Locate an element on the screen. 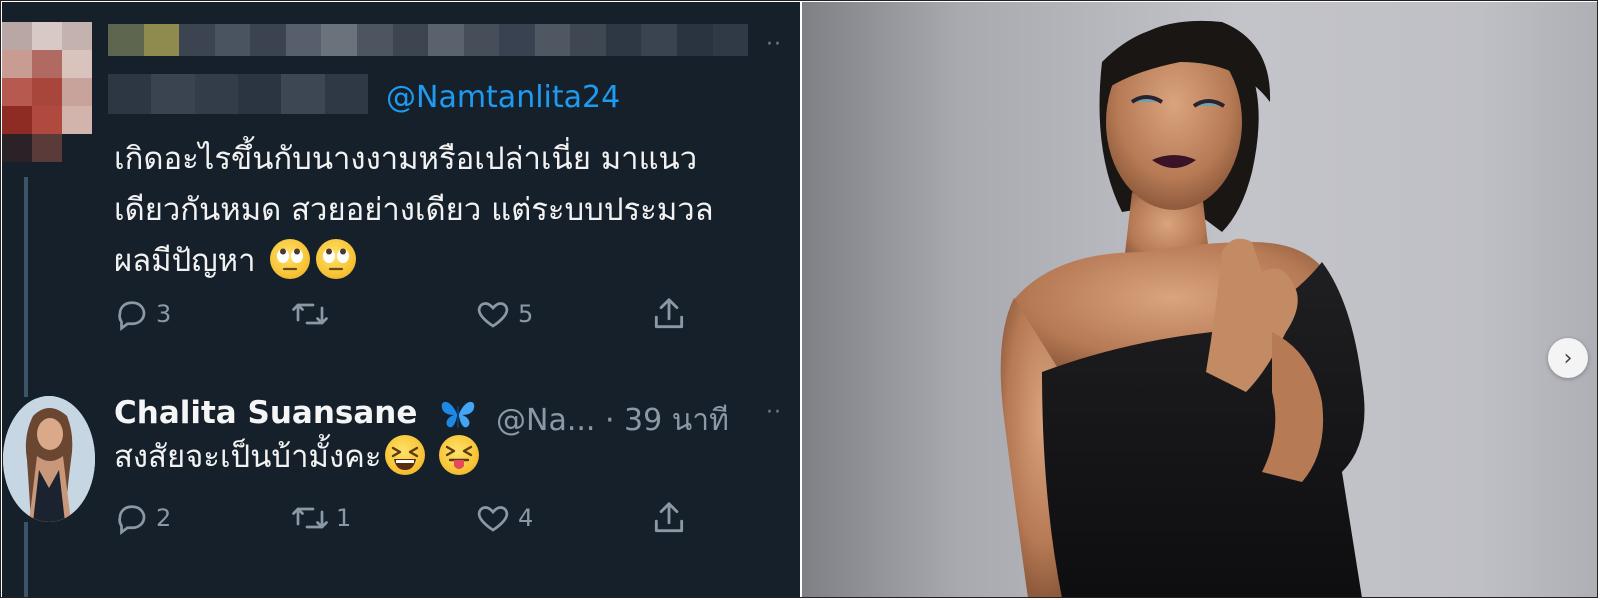 The image size is (1600, 600). reply-display-name: Chalita Suansane is located at coordinates (265, 413).